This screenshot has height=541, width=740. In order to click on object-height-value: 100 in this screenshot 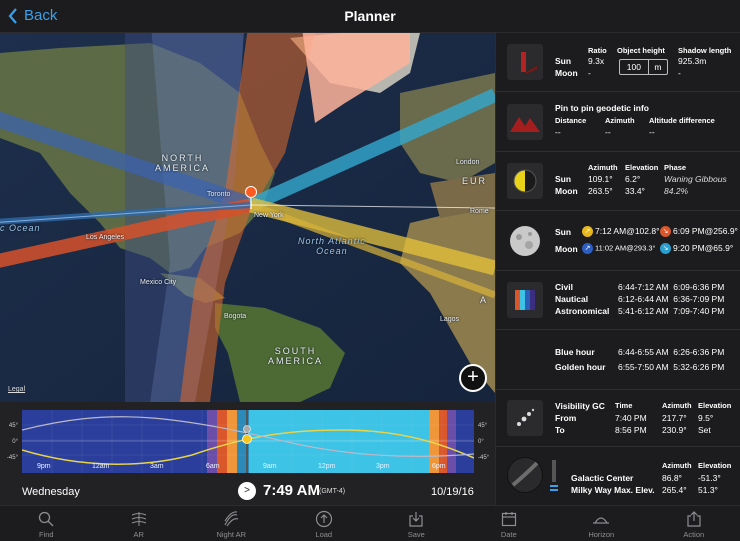, I will do `click(634, 67)`.